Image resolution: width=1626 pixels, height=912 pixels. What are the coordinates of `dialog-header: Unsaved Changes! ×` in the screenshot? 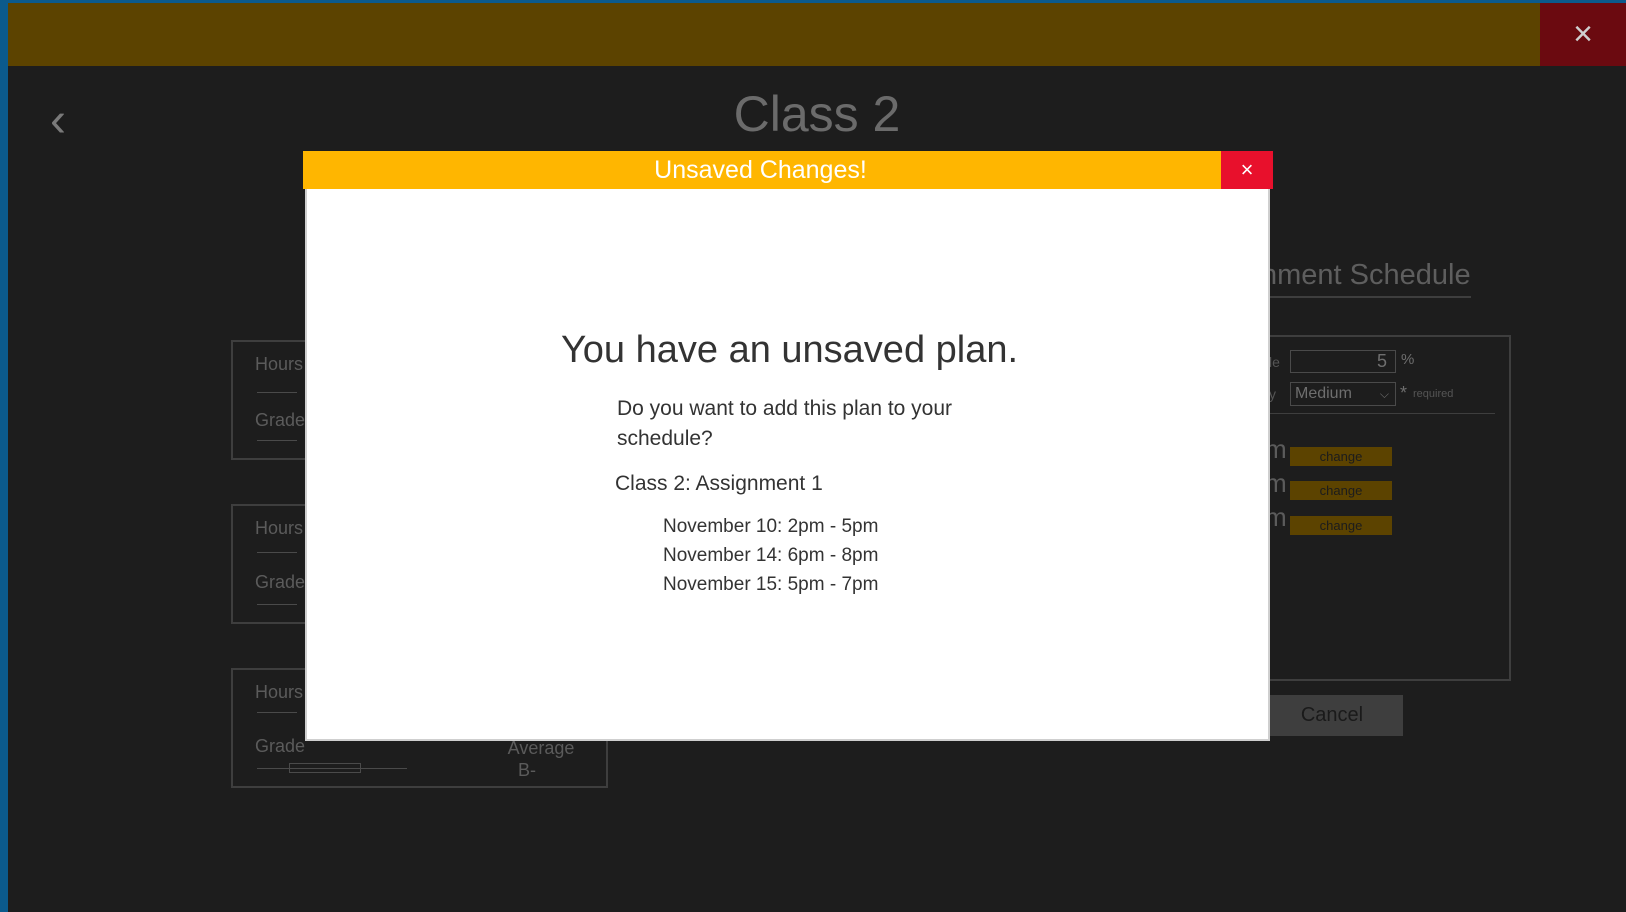 It's located at (788, 170).